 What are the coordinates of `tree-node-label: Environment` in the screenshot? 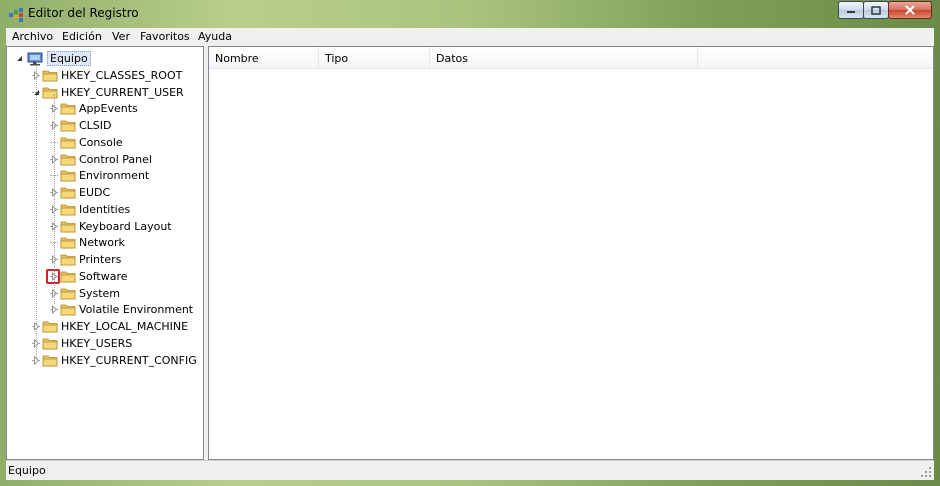 It's located at (114, 176).